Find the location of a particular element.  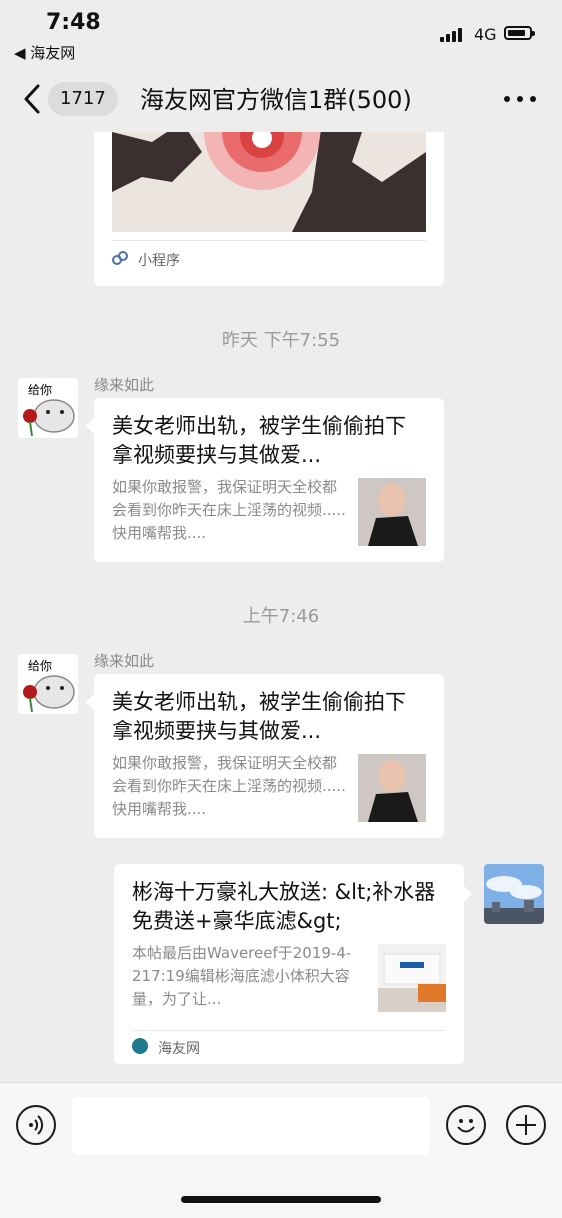

chat-title: 海友网官方微信1群(500) is located at coordinates (276, 100).